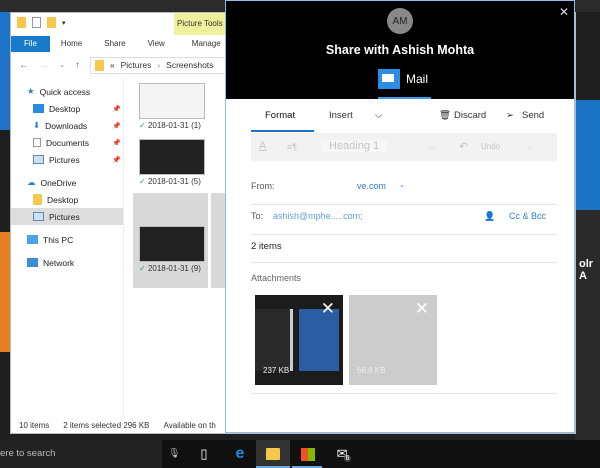 The image size is (600, 468). Describe the element at coordinates (62, 65) in the screenshot. I see `recent-dropdown-icon: ⌄` at that location.